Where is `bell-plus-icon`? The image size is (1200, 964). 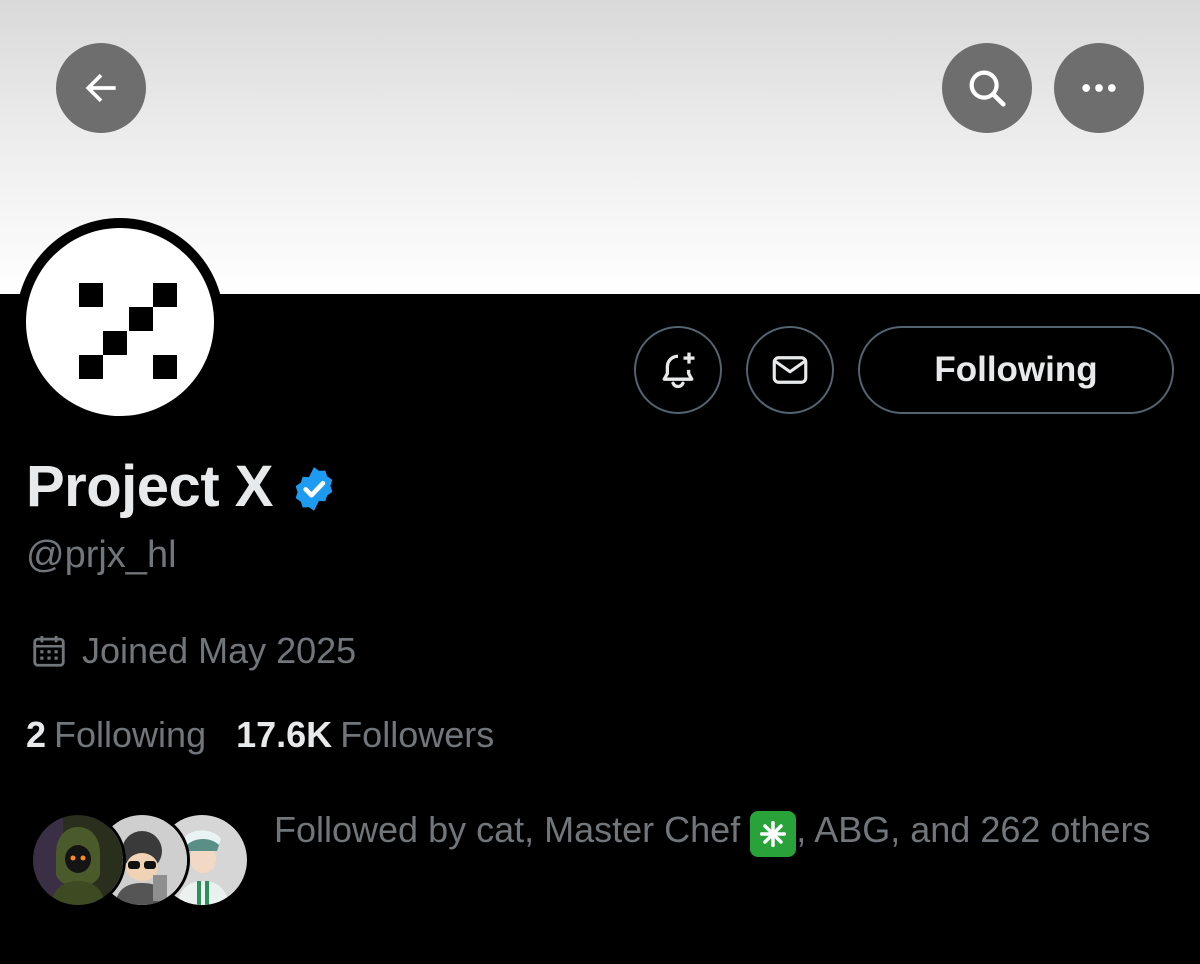 bell-plus-icon is located at coordinates (678, 370).